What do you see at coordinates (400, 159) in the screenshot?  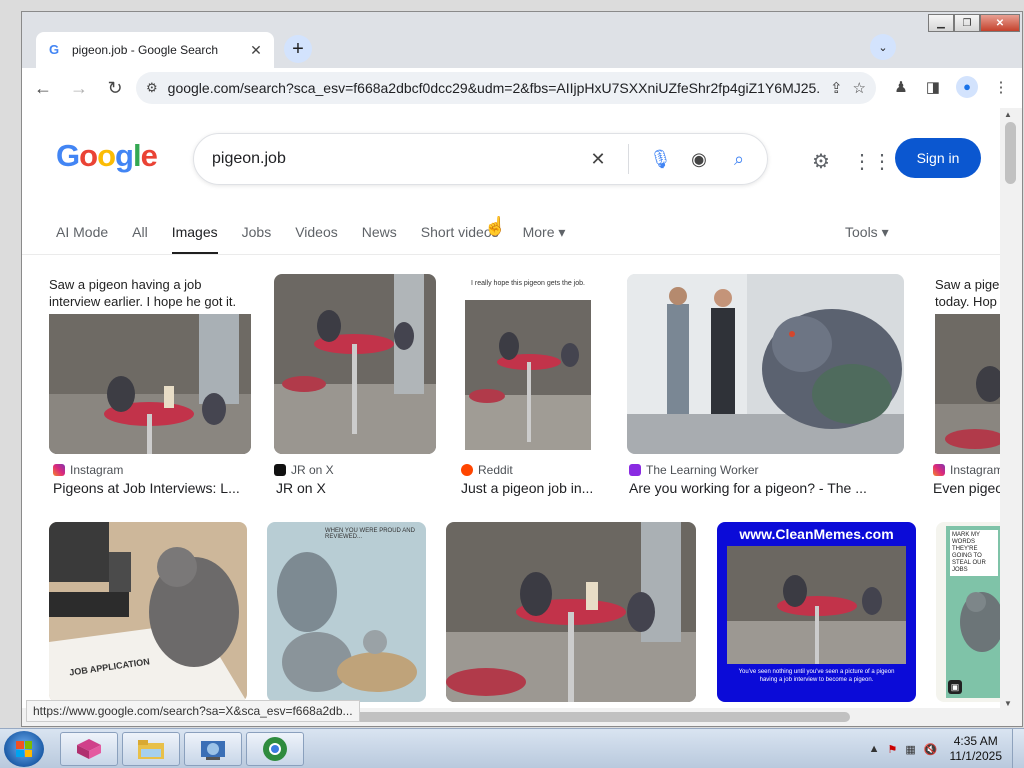 I see `search-input: pigeon.job` at bounding box center [400, 159].